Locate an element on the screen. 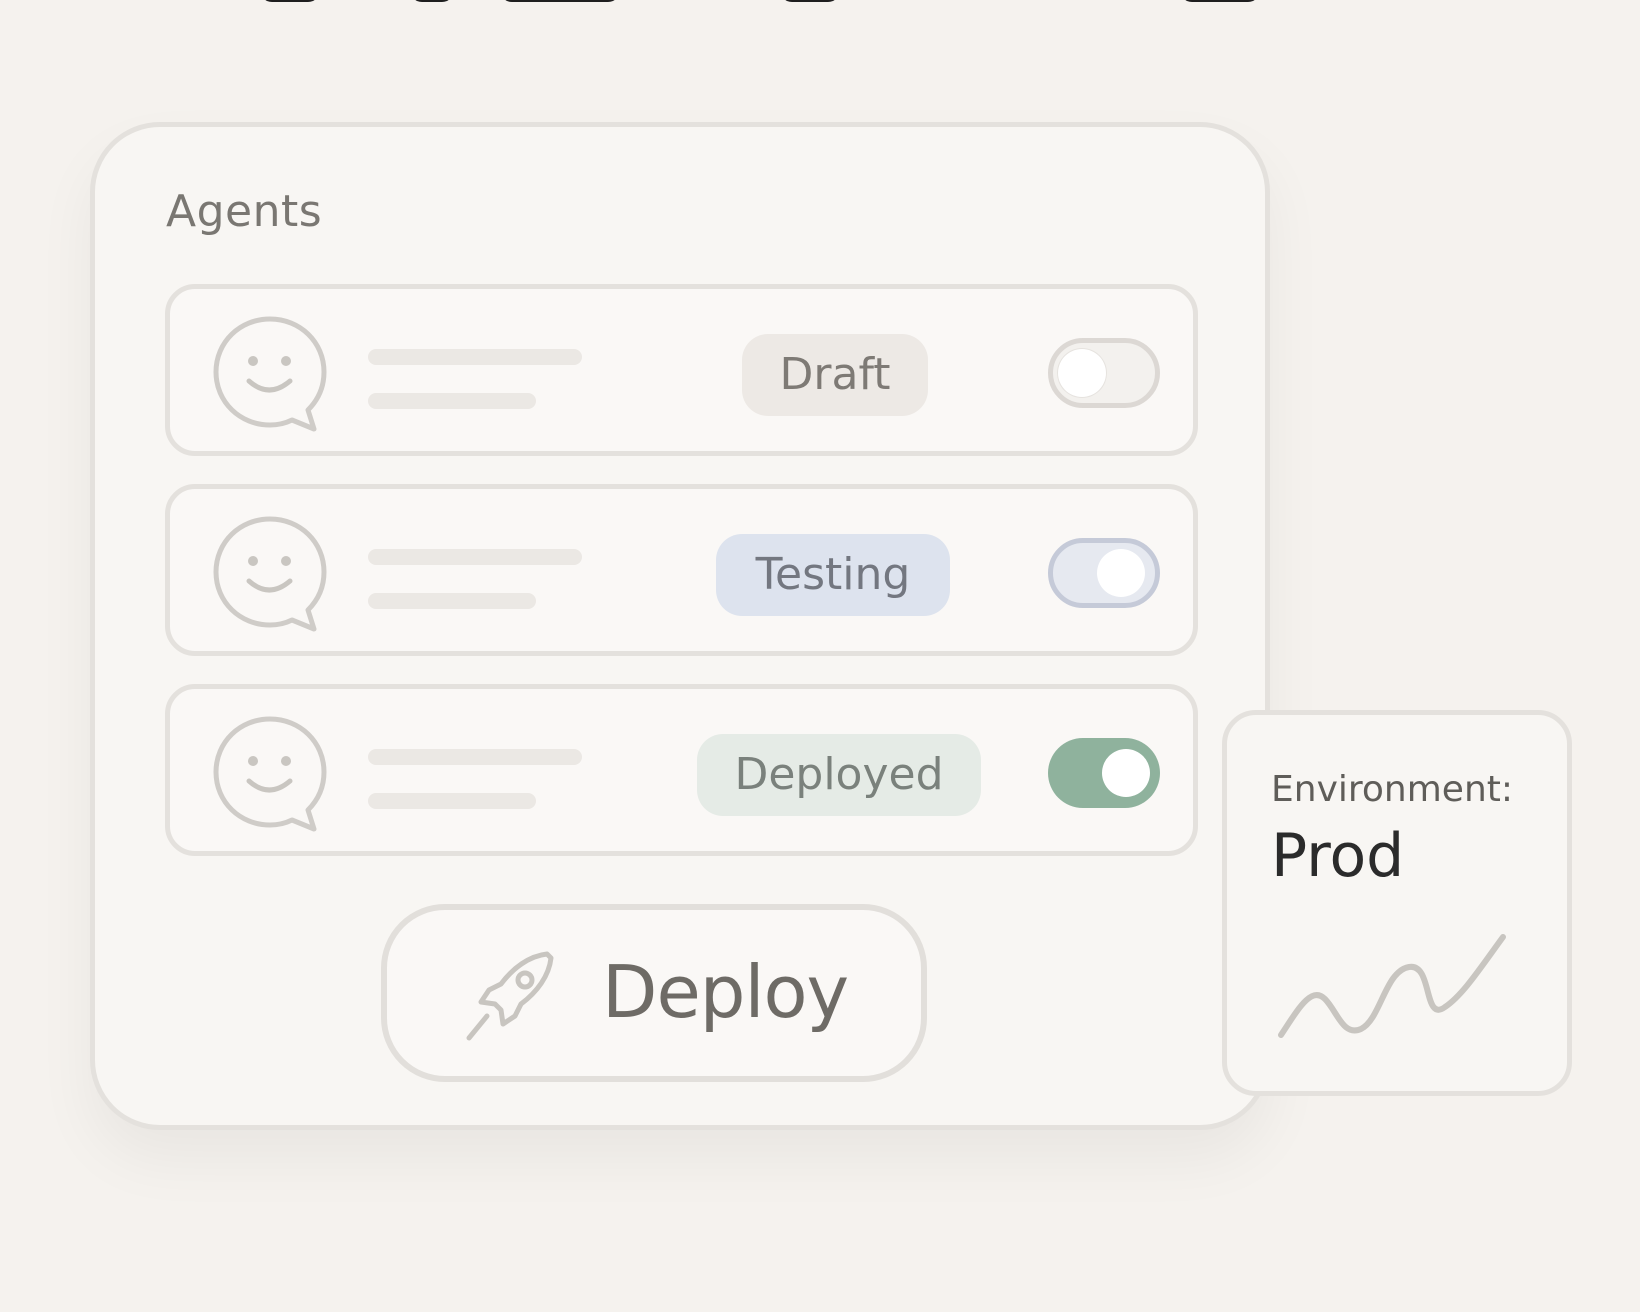  agent-toggle-draft is located at coordinates (1104, 373).